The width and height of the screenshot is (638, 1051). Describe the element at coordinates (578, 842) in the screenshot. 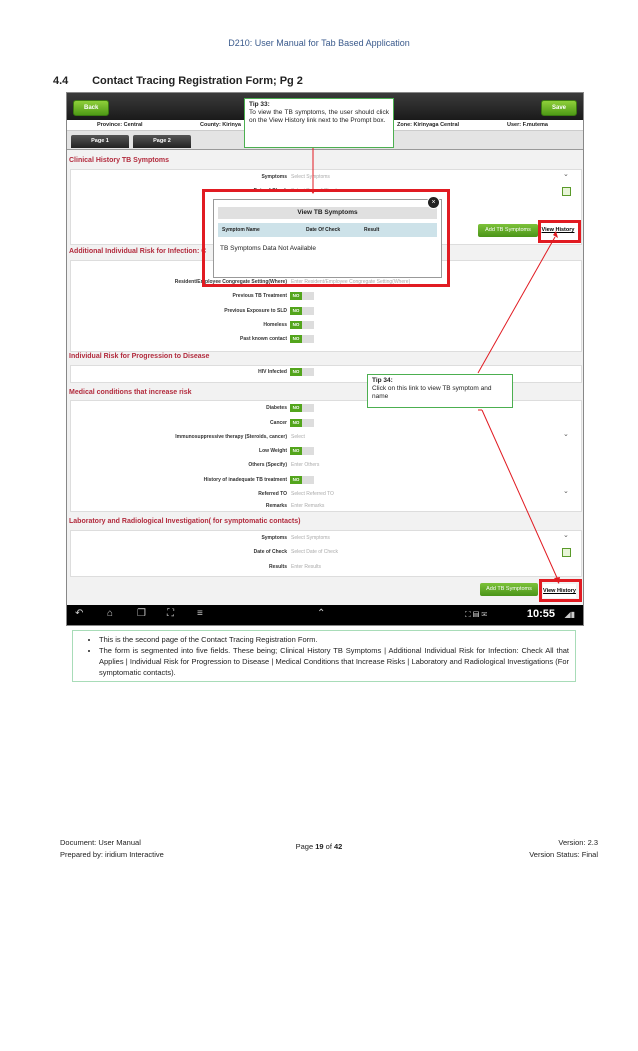

I see `footer-version: Version: 2.3` at that location.